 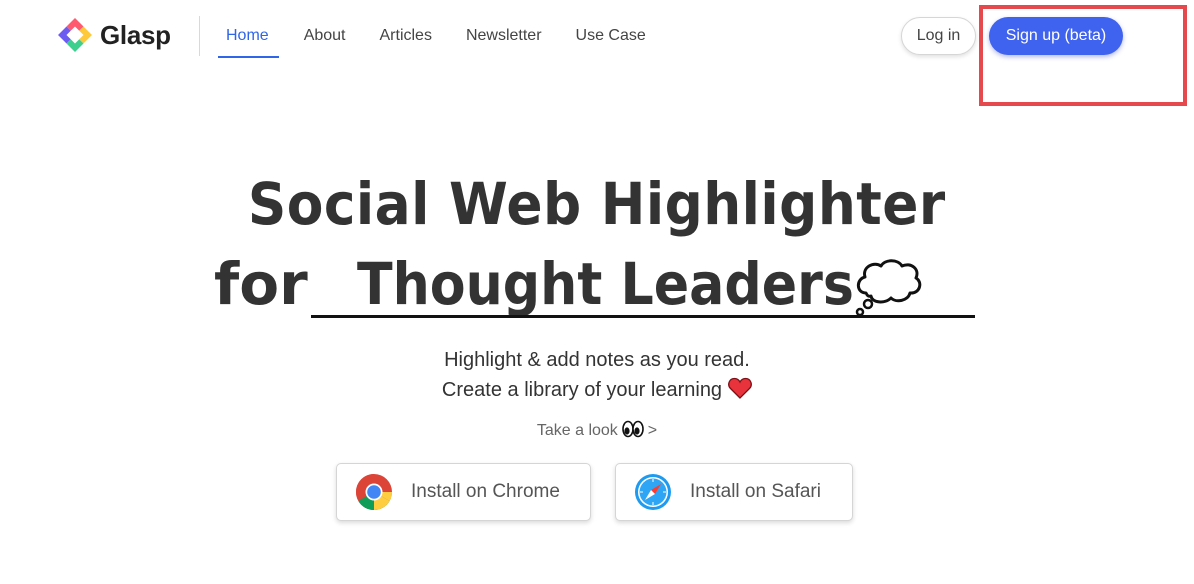 I want to click on install-safari-button: Install on Safari, so click(x=734, y=492).